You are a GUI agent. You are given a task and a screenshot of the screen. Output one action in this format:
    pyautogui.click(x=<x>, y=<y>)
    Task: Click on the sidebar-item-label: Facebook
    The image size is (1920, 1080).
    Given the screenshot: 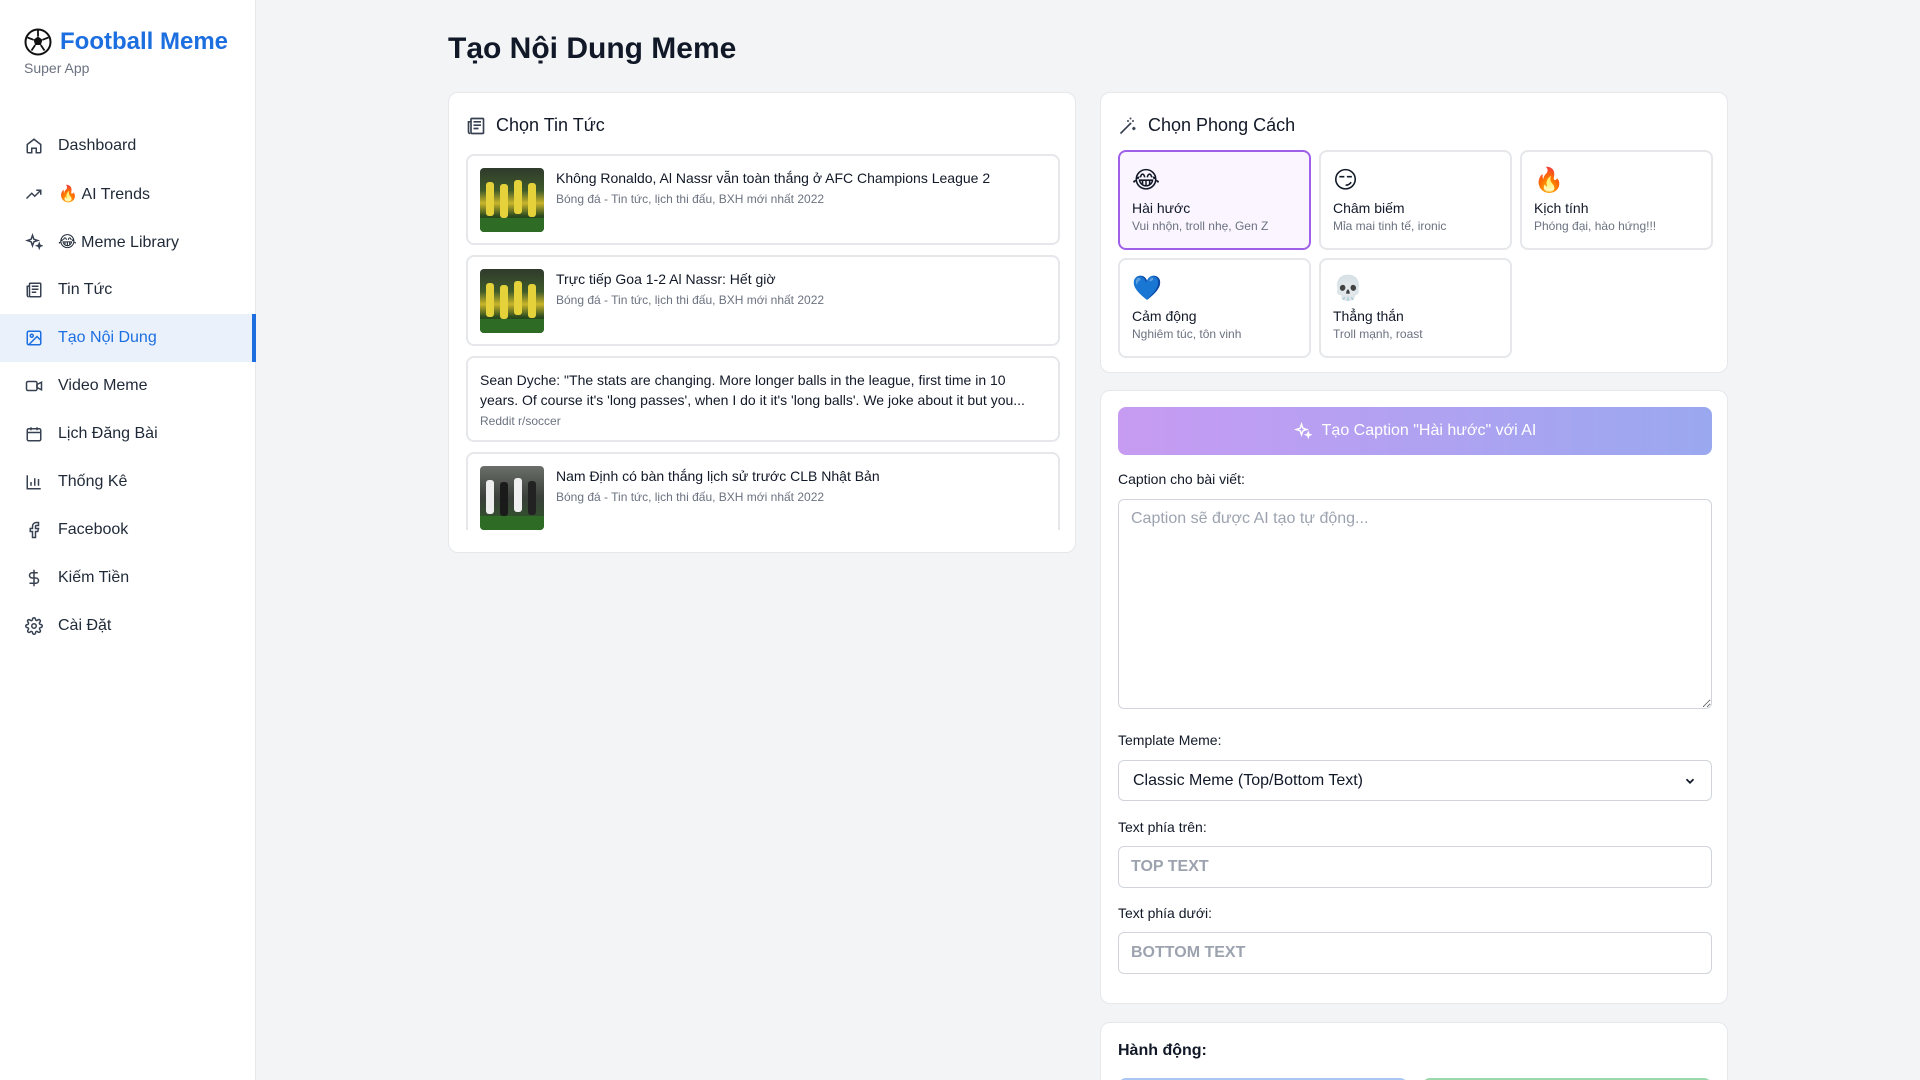 What is the action you would take?
    pyautogui.click(x=93, y=529)
    